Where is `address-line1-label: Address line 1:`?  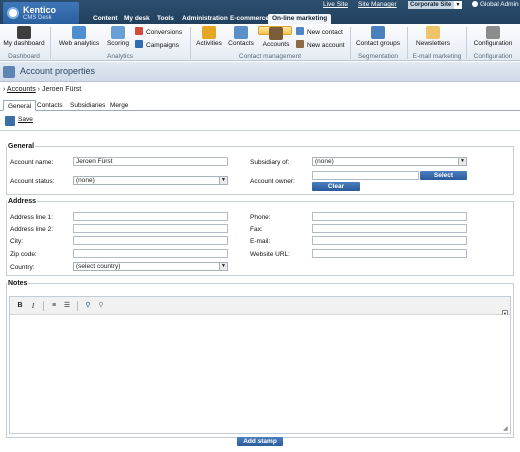 address-line1-label: Address line 1: is located at coordinates (31, 217).